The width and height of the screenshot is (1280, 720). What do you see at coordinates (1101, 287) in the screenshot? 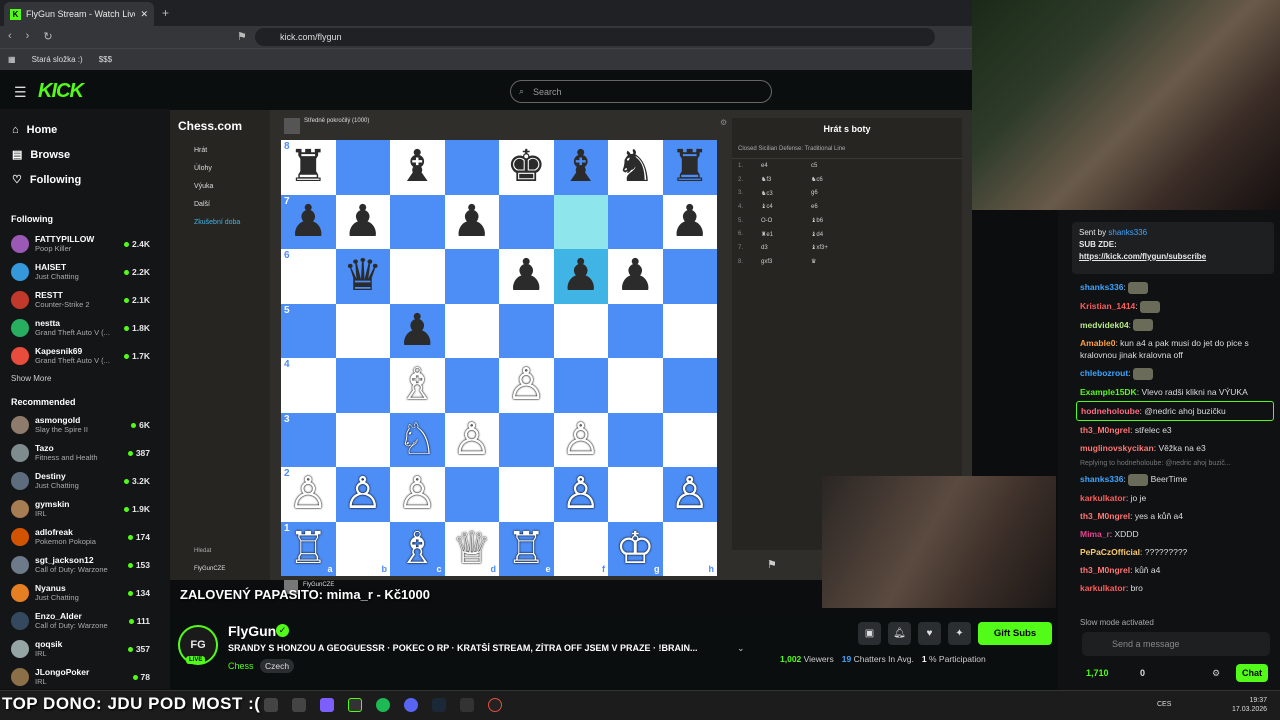
I see `chat-username: shanks336` at bounding box center [1101, 287].